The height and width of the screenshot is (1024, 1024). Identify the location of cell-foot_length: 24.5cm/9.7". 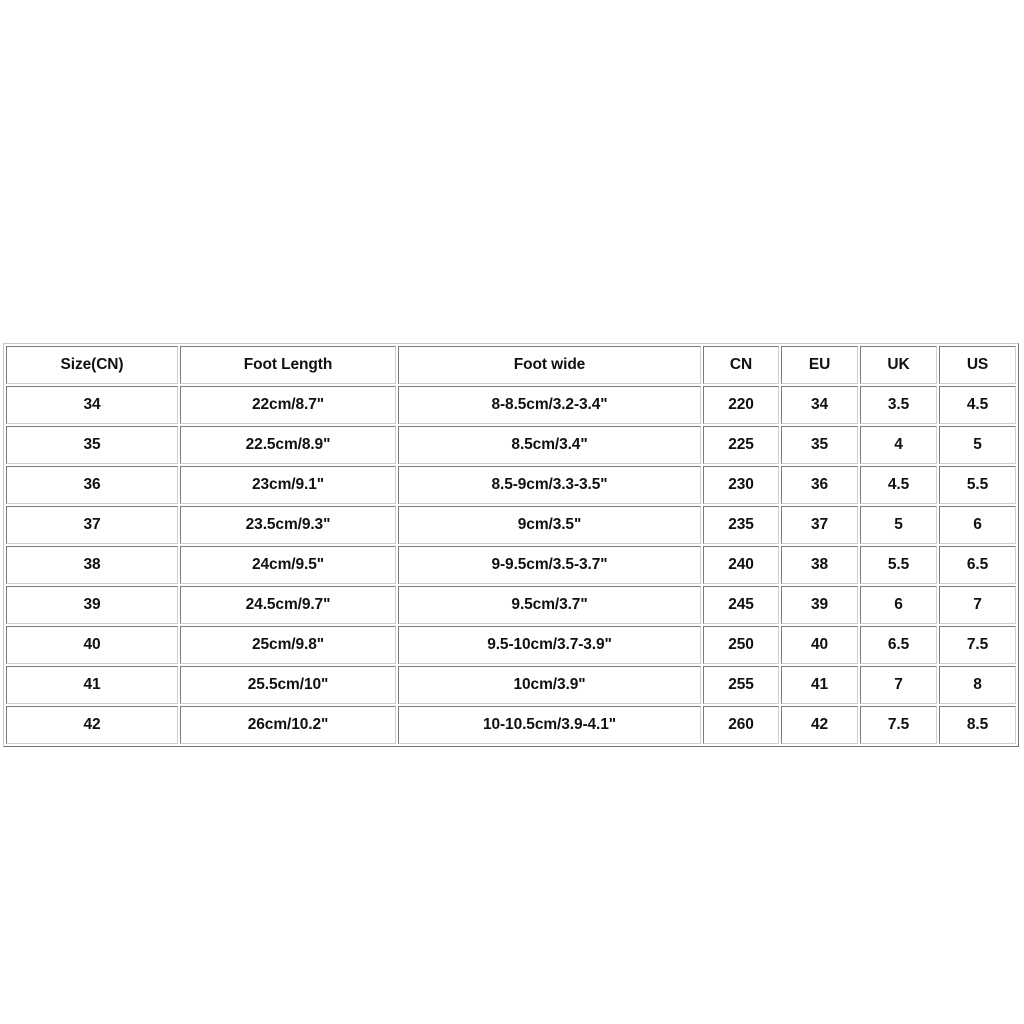
(288, 605).